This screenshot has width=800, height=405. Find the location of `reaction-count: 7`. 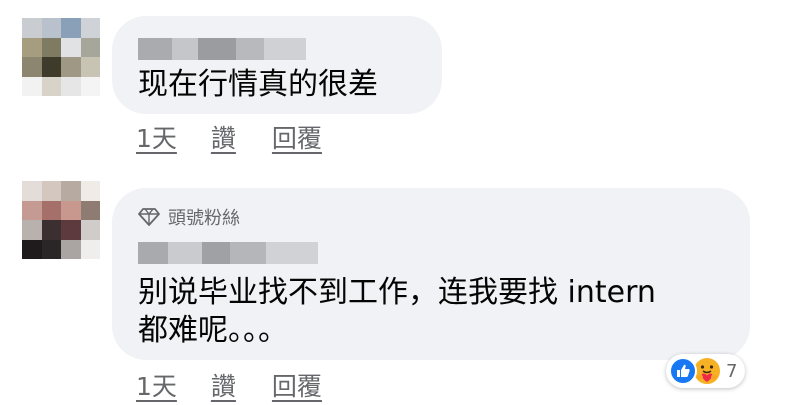

reaction-count: 7 is located at coordinates (732, 371).